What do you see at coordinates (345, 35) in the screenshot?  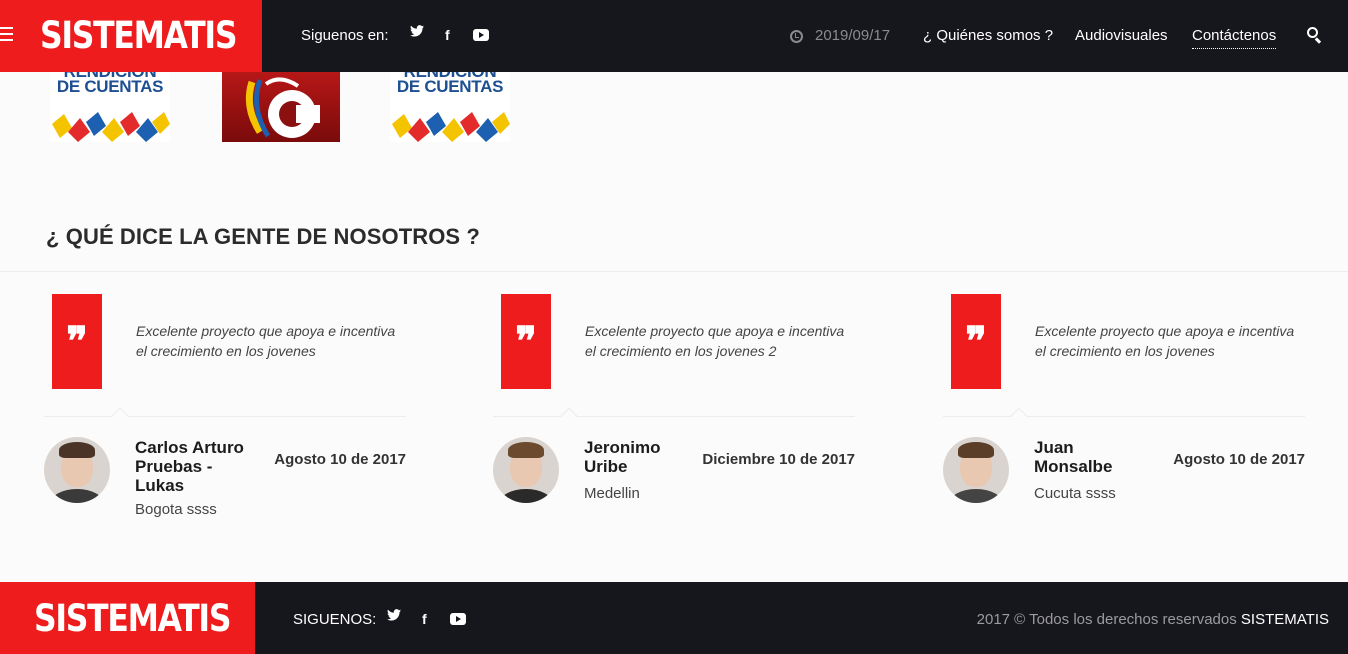 I see `follow-label: Siguenos en:` at bounding box center [345, 35].